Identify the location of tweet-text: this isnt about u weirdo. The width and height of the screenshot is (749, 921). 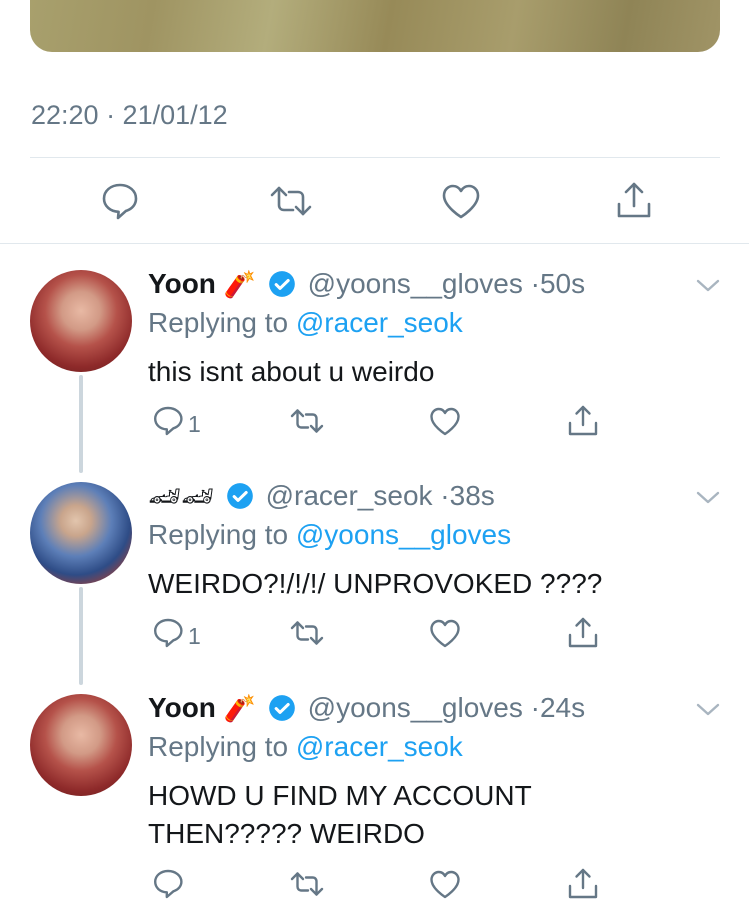
(291, 371).